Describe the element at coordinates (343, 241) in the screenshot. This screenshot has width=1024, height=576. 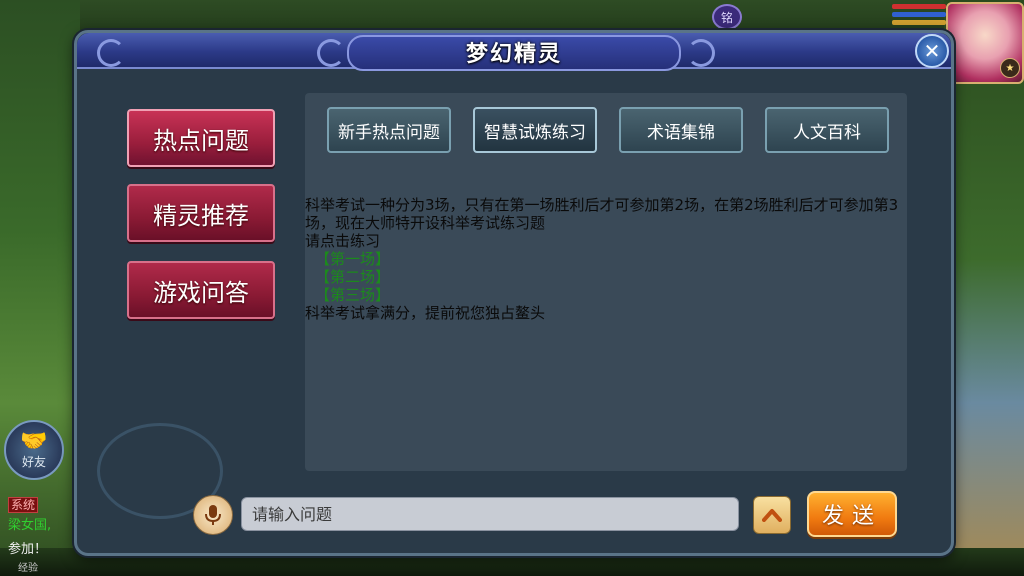
I see `content-prompt: 请点击练习` at that location.